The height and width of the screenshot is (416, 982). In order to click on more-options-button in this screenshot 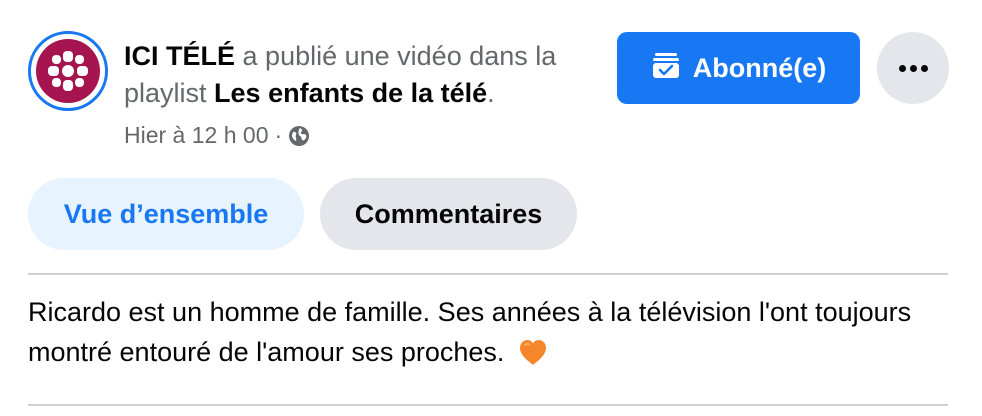, I will do `click(913, 68)`.